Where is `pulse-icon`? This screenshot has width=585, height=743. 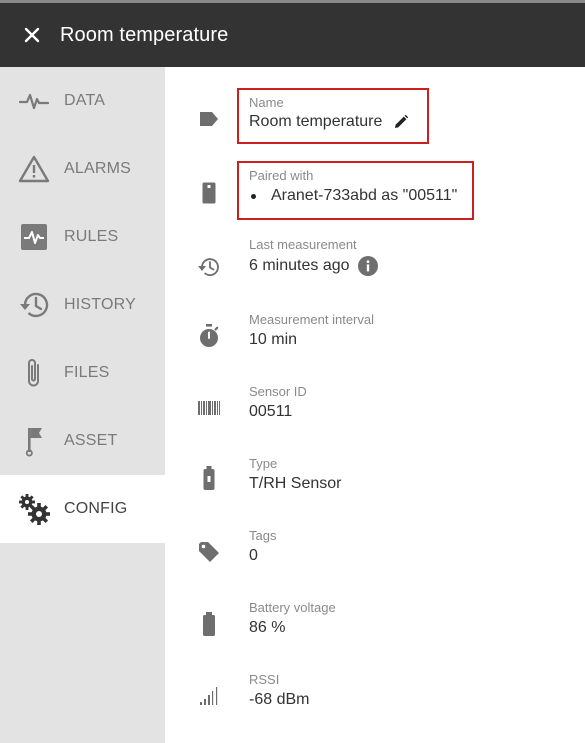 pulse-icon is located at coordinates (34, 101).